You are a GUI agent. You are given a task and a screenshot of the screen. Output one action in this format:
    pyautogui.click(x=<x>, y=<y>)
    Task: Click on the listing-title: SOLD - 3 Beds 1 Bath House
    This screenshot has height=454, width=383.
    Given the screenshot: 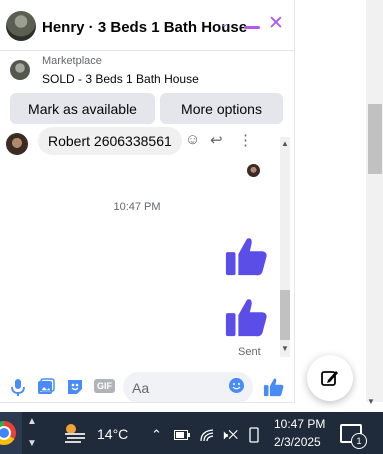 What is the action you would take?
    pyautogui.click(x=120, y=79)
    